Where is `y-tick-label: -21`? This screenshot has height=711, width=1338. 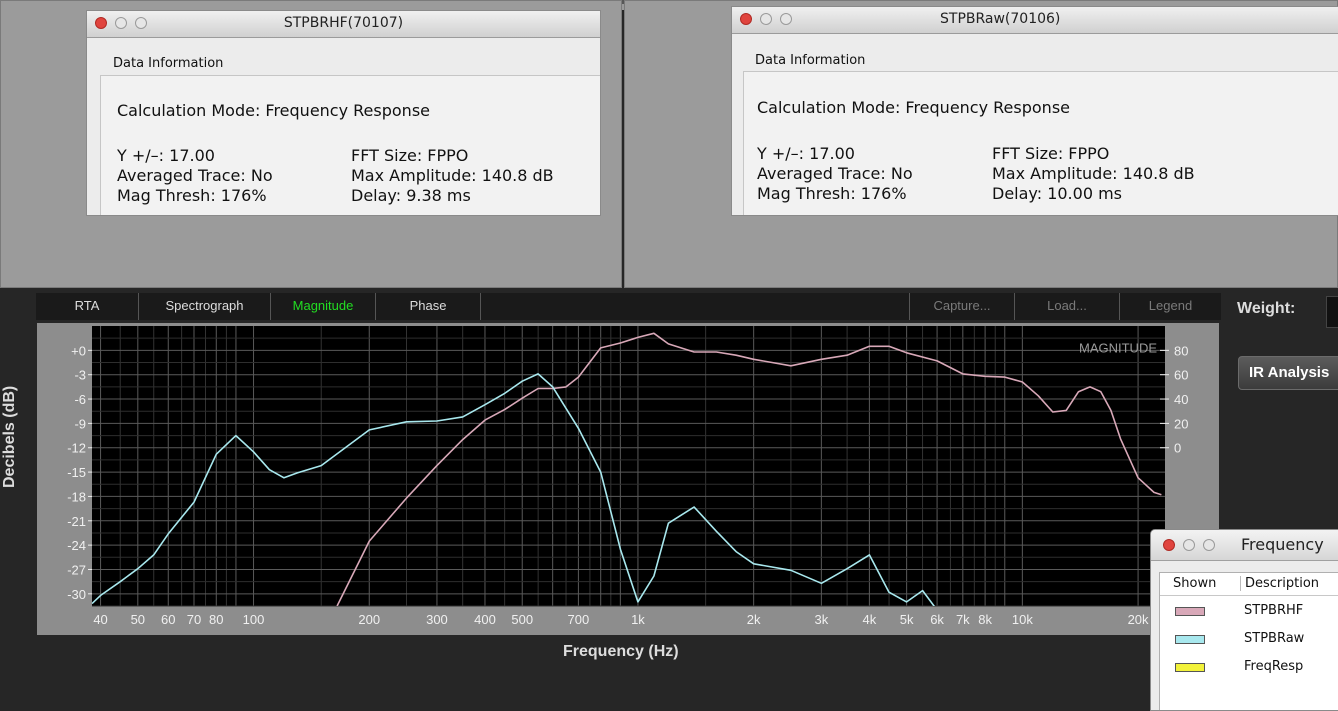
y-tick-label: -21 is located at coordinates (76, 521).